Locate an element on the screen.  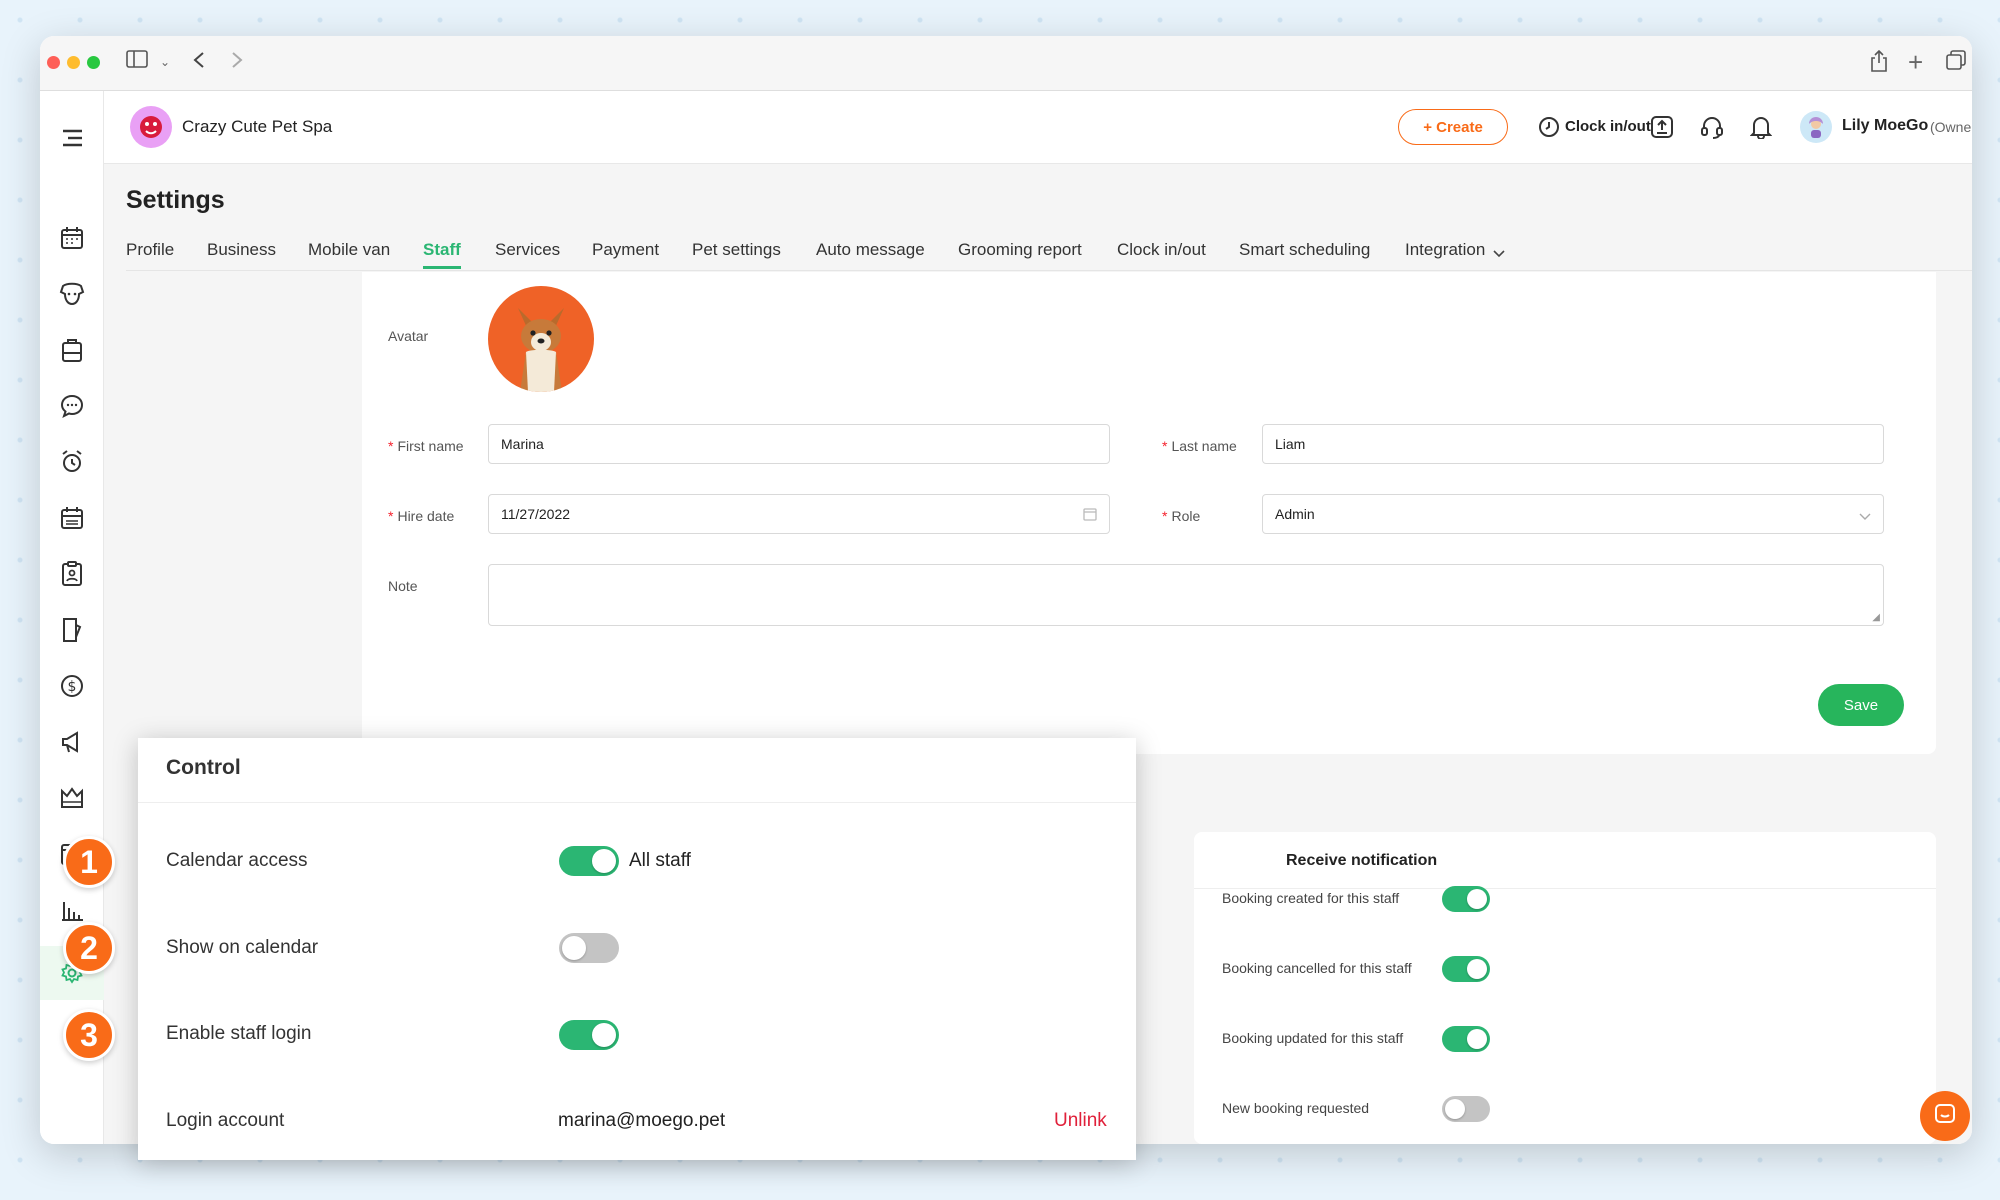
hire-date-picker: 11/27/2022 is located at coordinates (799, 514).